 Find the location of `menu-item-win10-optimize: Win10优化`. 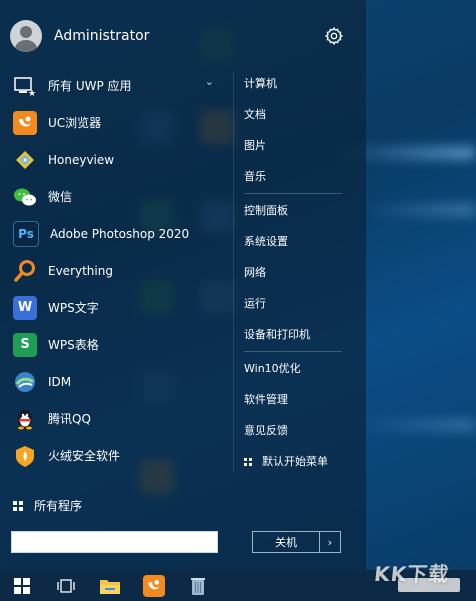

menu-item-win10-optimize: Win10优化 is located at coordinates (294, 368).